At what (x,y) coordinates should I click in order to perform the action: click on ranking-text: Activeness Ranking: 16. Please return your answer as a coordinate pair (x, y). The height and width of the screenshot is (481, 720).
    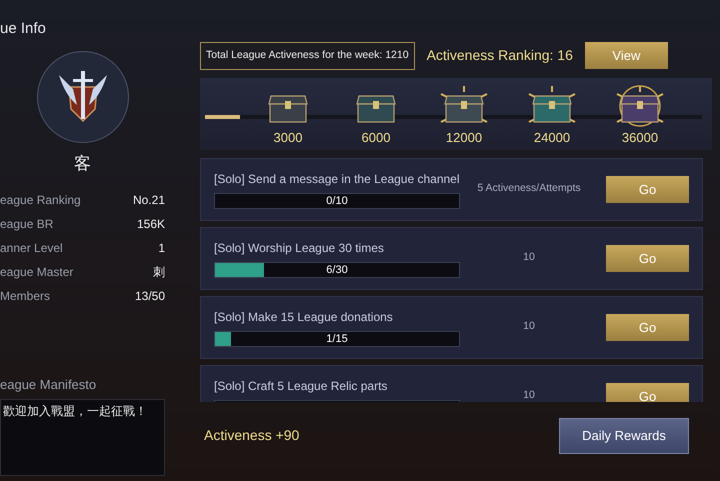
    Looking at the image, I should click on (499, 56).